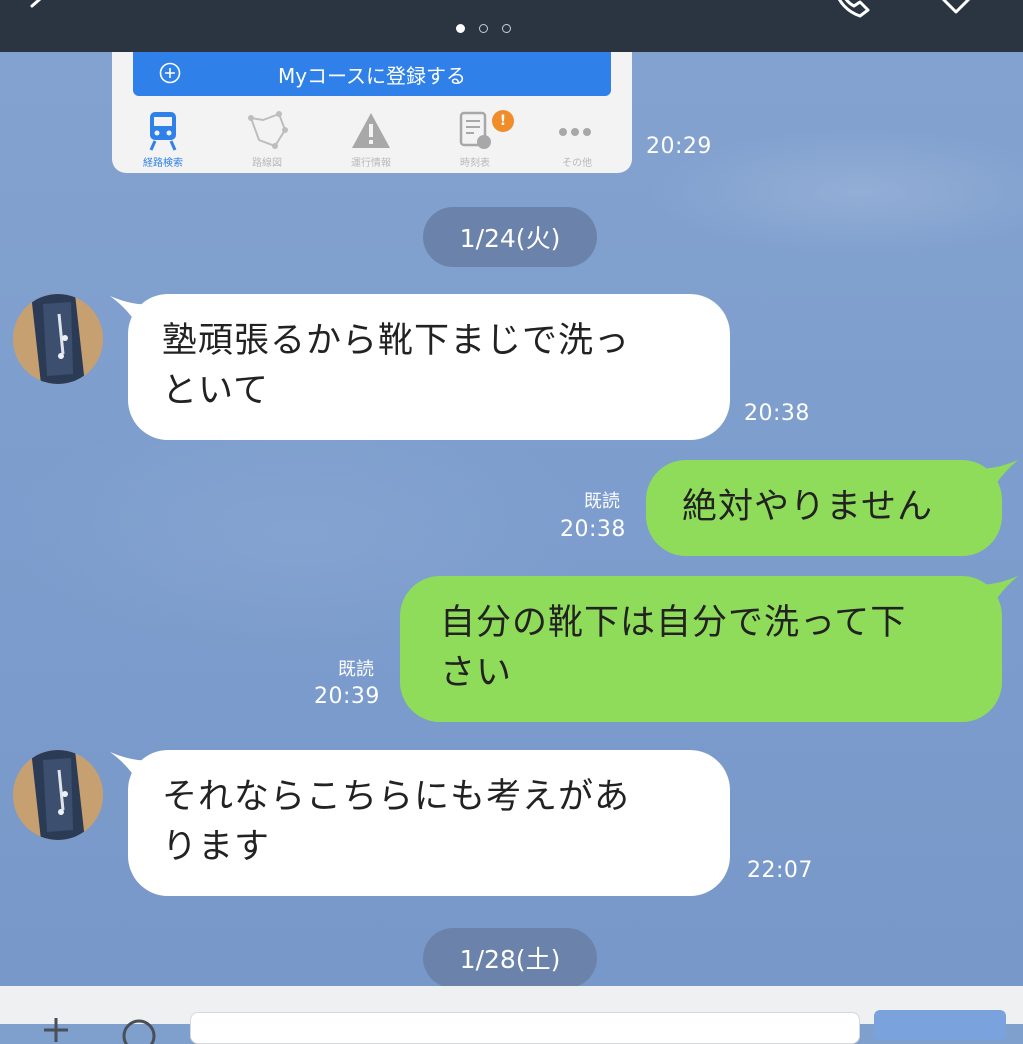  Describe the element at coordinates (577, 141) in the screenshot. I see `tab-other: その他` at that location.